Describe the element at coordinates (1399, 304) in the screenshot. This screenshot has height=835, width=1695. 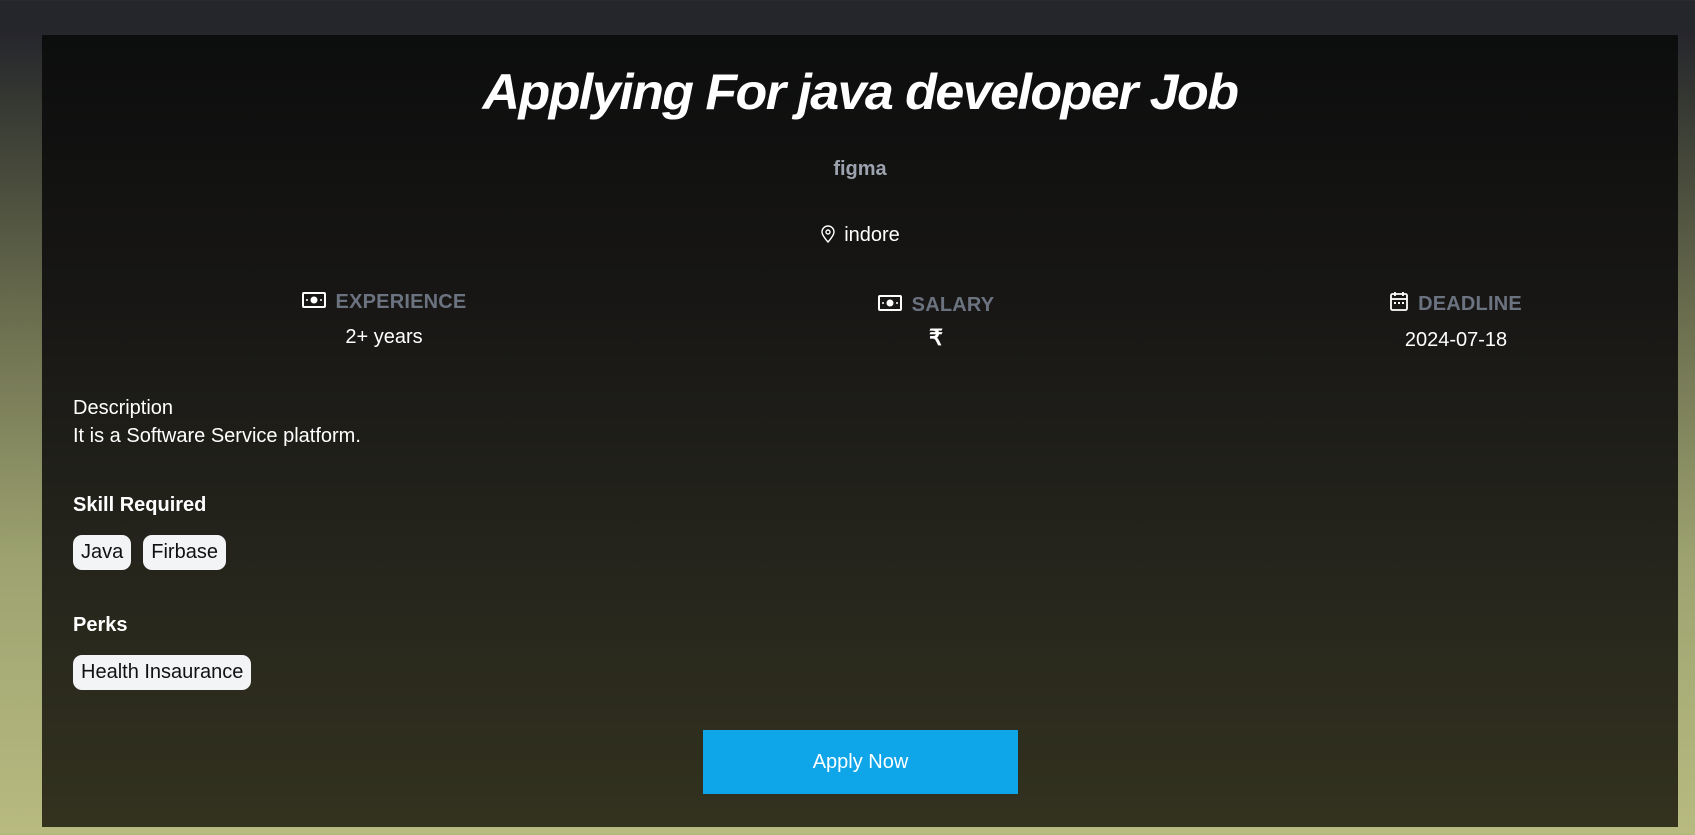
I see `calendar-icon` at that location.